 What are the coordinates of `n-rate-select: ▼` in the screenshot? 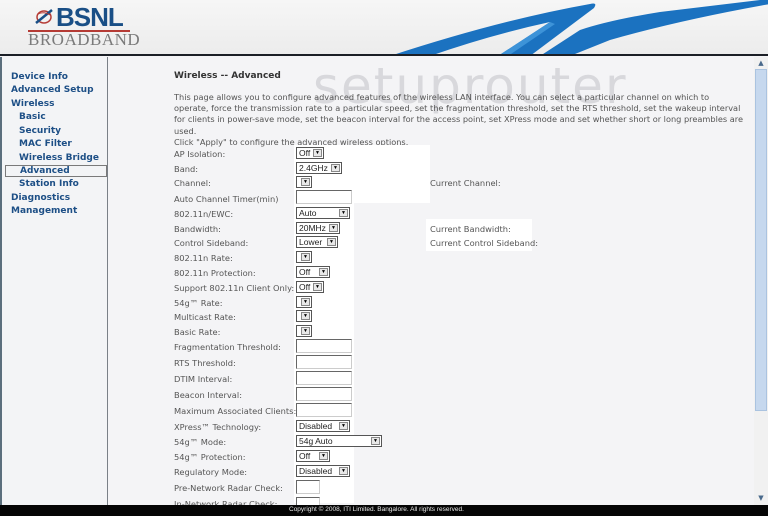 It's located at (304, 257).